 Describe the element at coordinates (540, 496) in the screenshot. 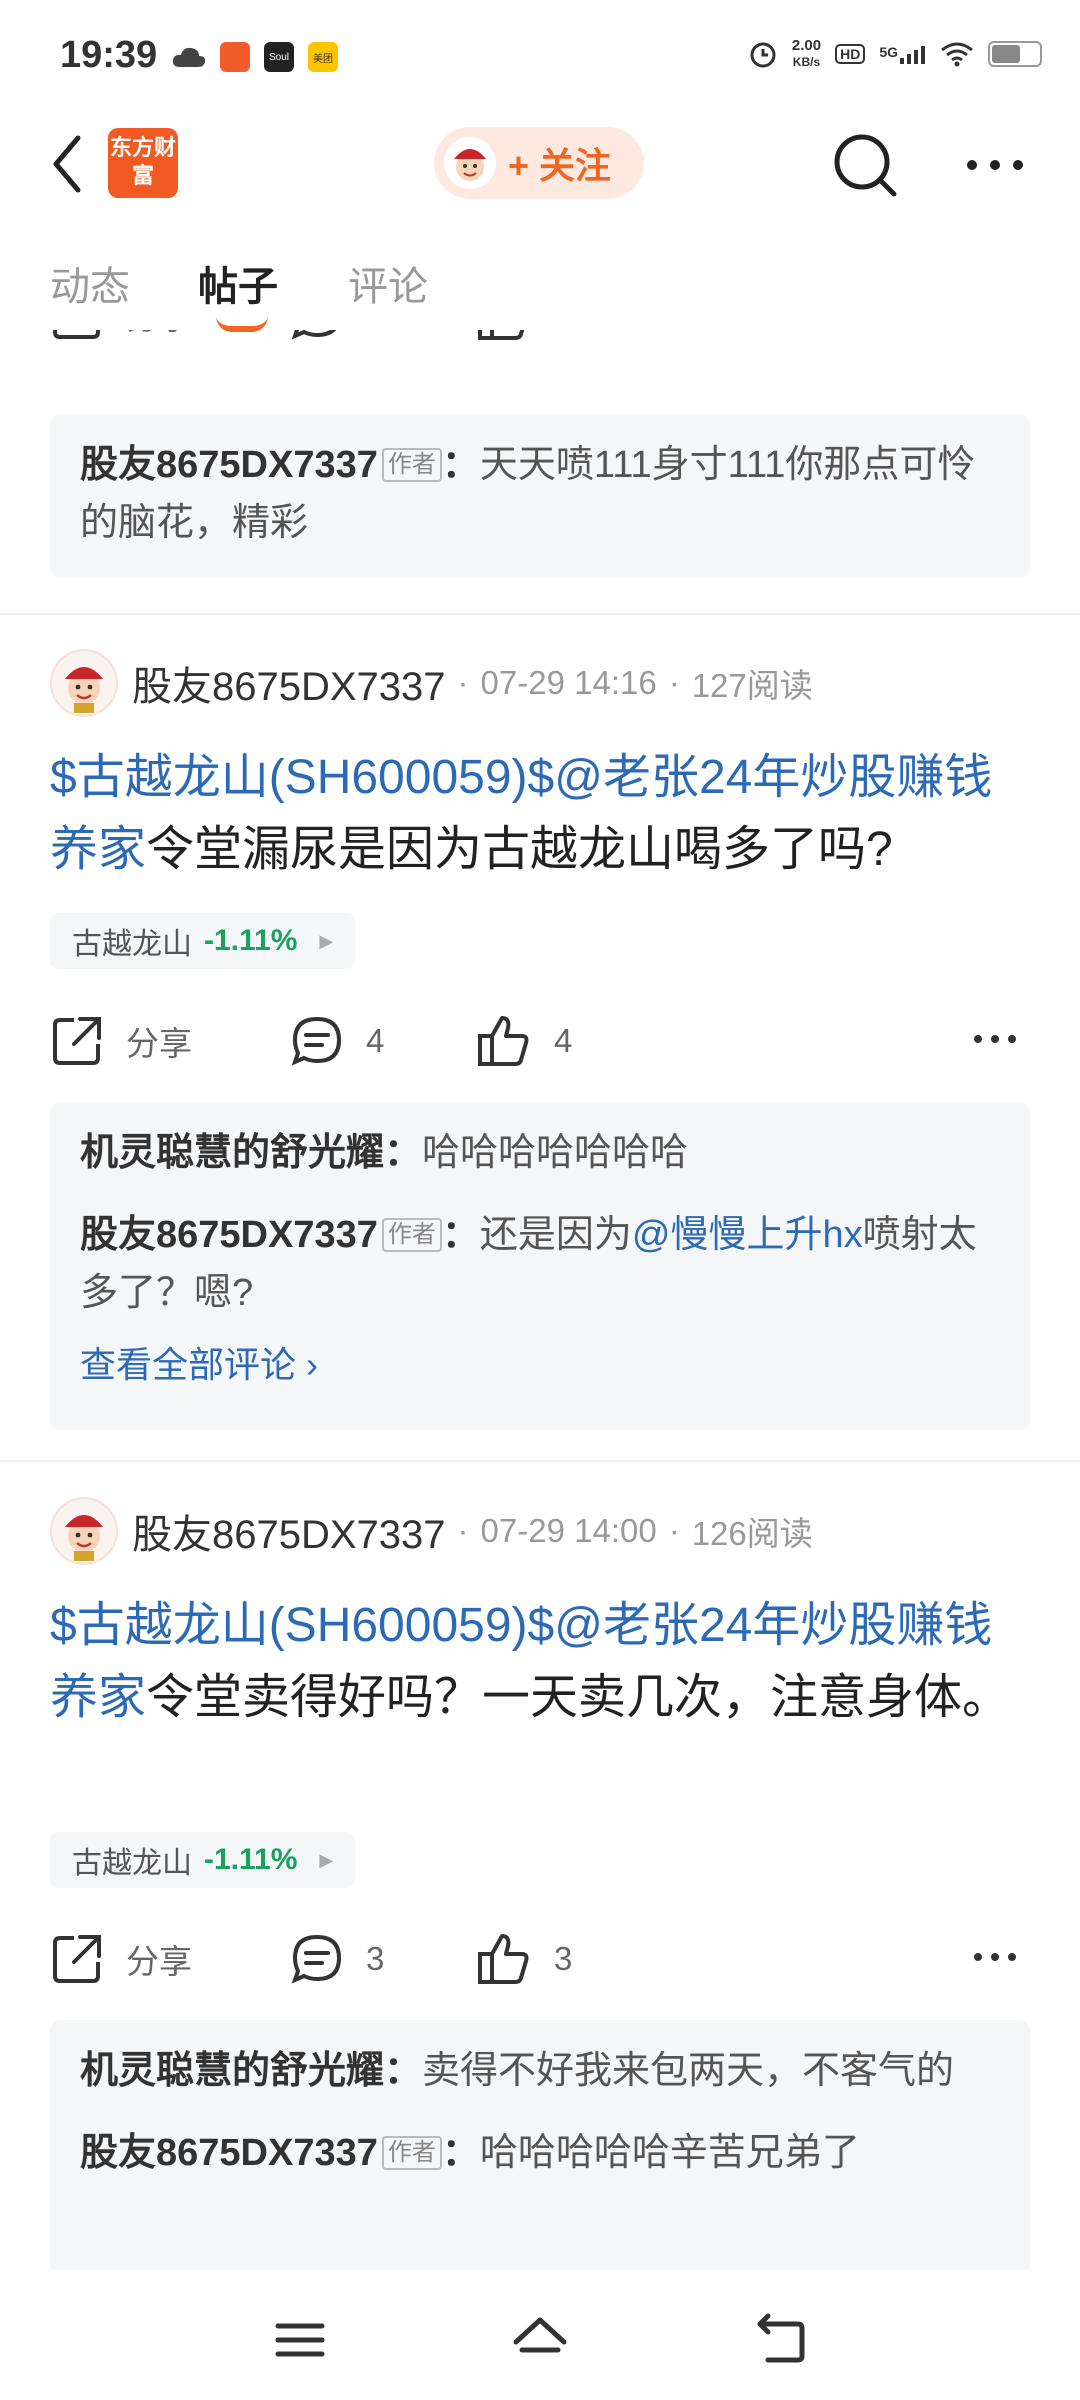

I see `comment-preview: 股友8675DX7337 作者 ：天天喷111身寸111你那点可怜的脑花，精彩` at that location.